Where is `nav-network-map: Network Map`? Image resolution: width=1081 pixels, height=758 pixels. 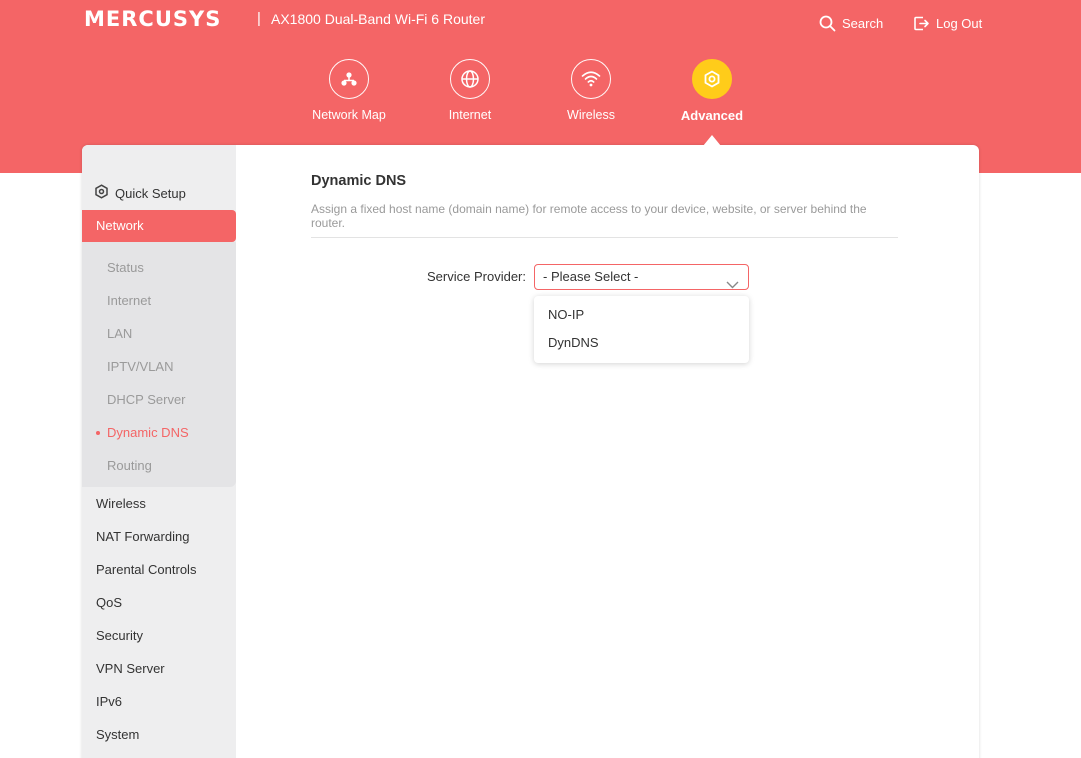
nav-network-map: Network Map is located at coordinates (349, 91).